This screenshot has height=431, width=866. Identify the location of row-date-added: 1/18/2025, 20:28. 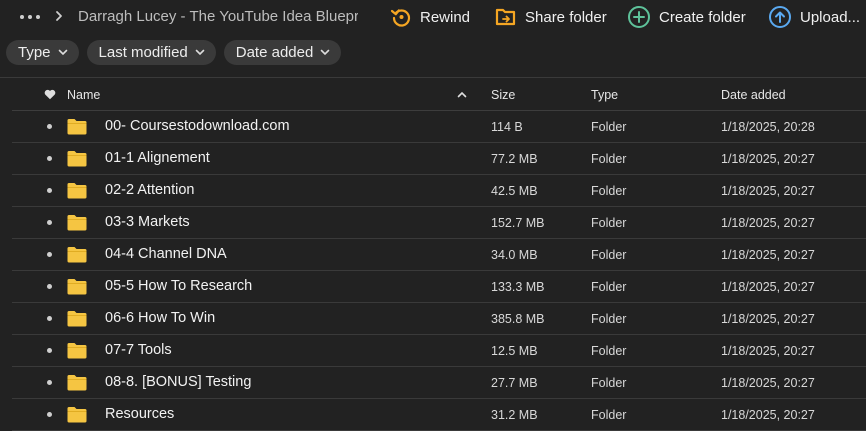
(768, 127).